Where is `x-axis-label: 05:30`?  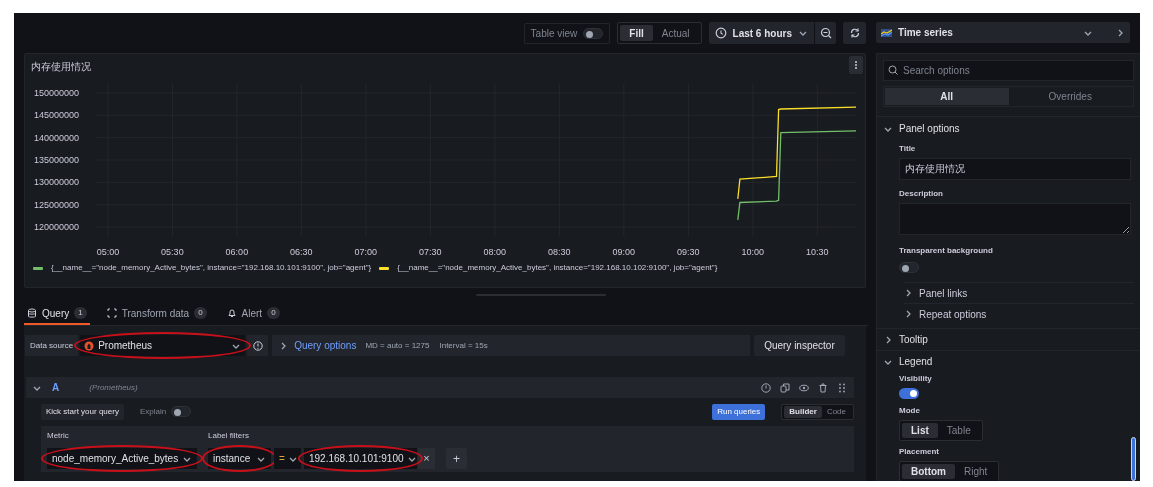 x-axis-label: 05:30 is located at coordinates (172, 252).